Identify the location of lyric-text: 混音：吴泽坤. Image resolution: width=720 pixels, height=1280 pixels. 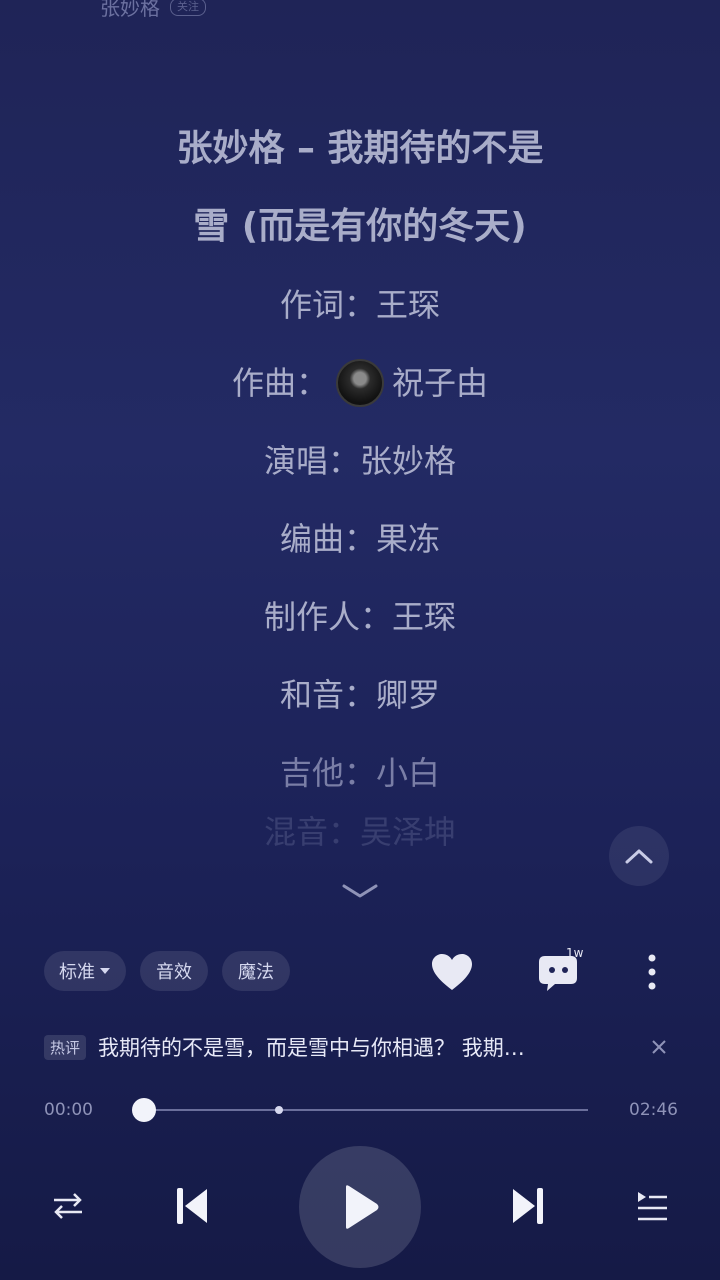
(359, 832).